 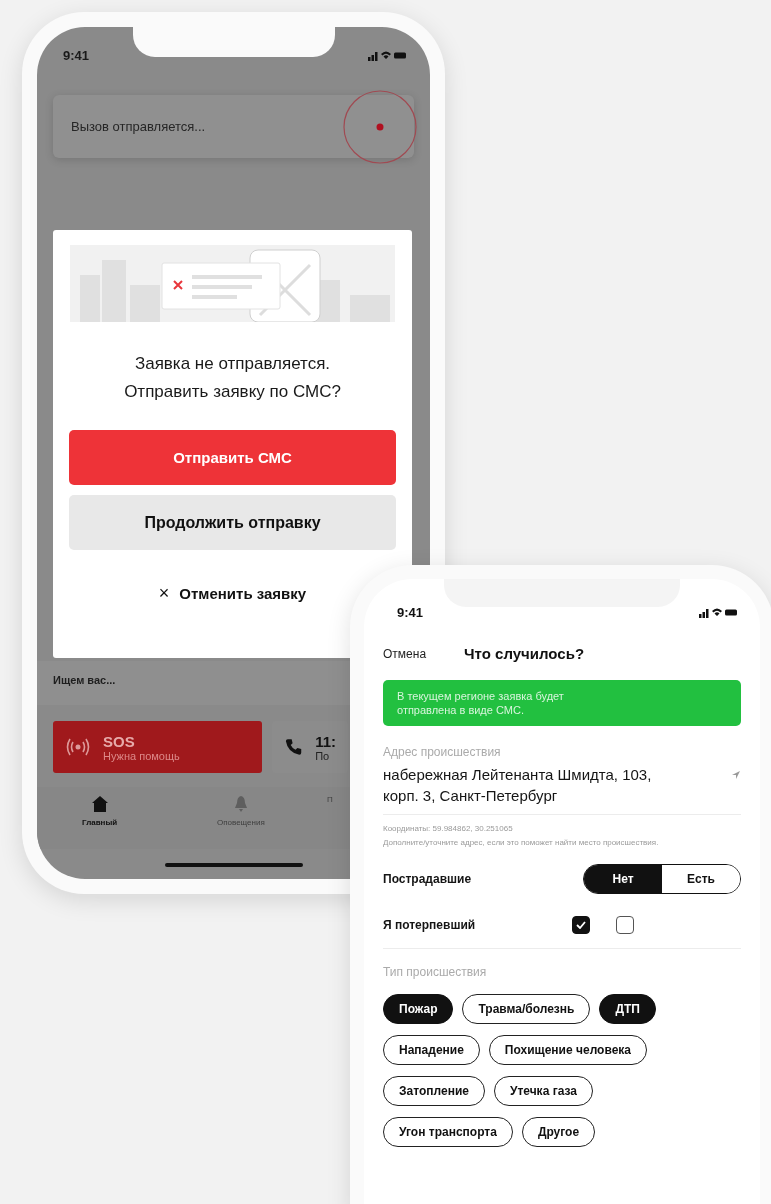 I want to click on cancel-request-button: × Отменить заявку, so click(x=232, y=593).